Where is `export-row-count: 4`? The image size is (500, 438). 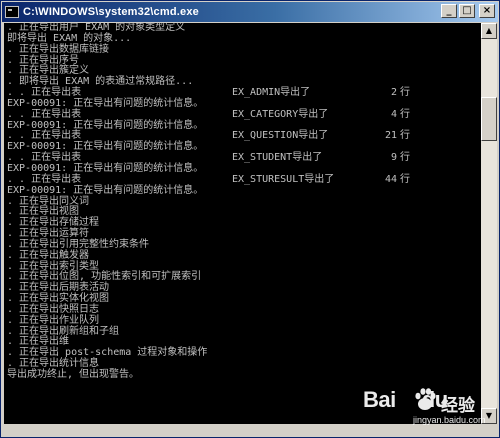 export-row-count: 4 is located at coordinates (393, 114).